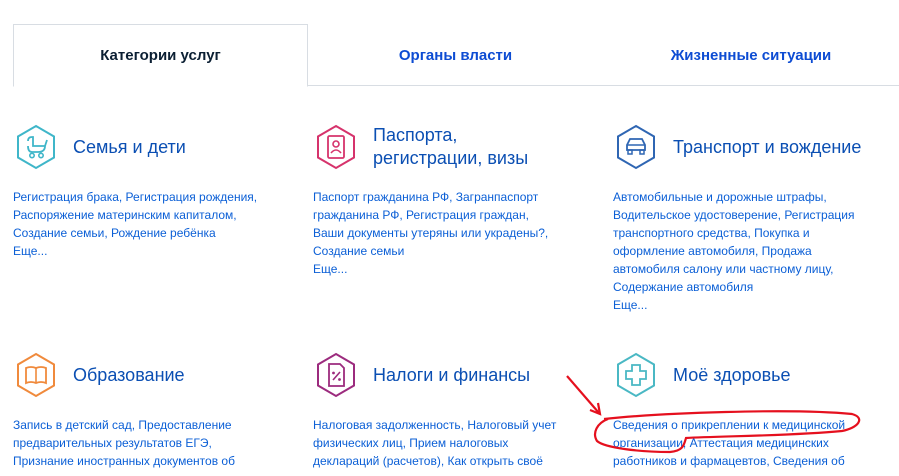 The image size is (899, 476). Describe the element at coordinates (636, 375) in the screenshot. I see `medical-cross-icon` at that location.